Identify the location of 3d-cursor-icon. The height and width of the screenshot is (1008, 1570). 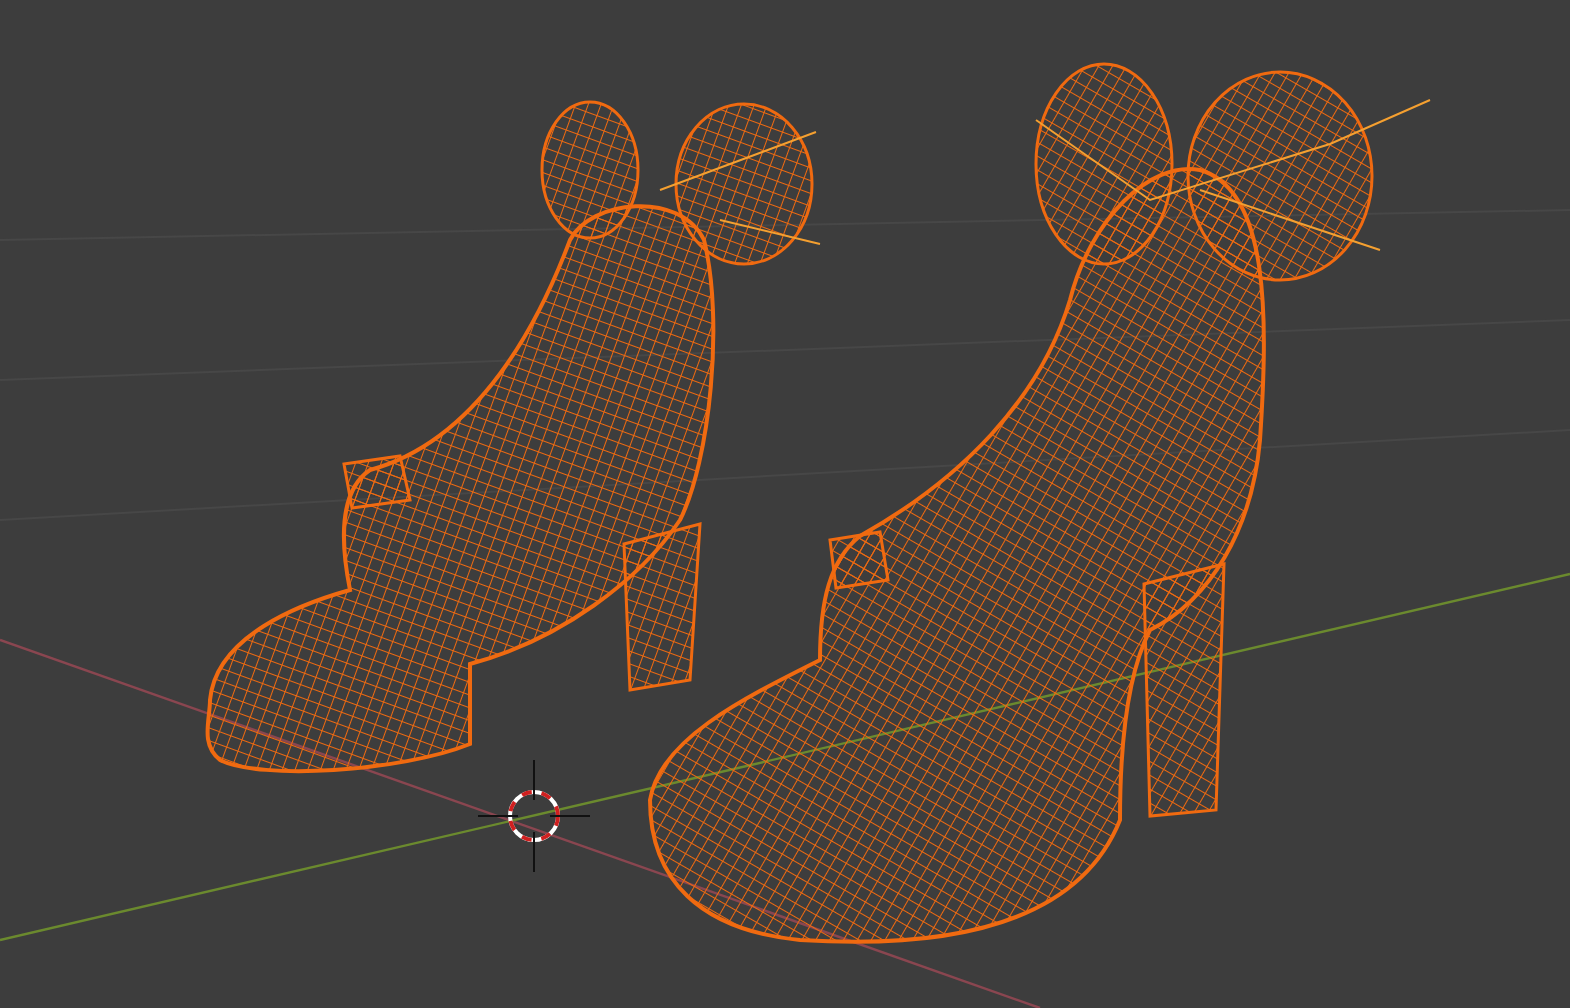
(534, 816).